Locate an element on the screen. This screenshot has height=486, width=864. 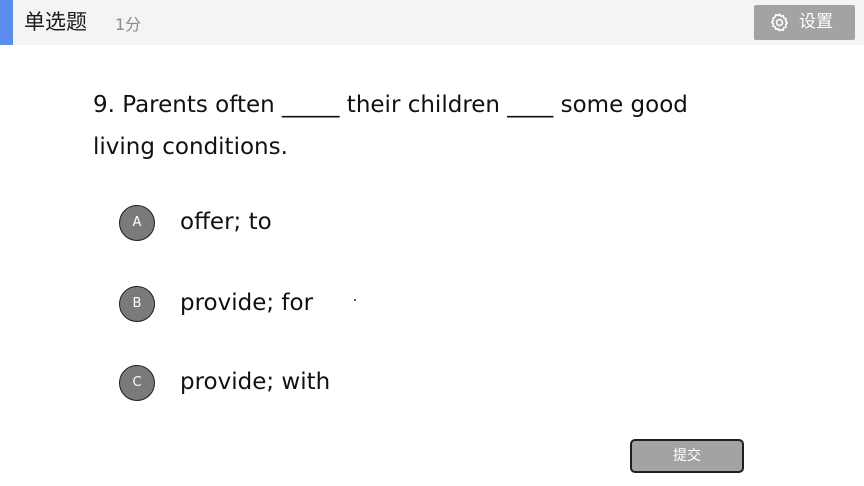
header-bar: 单选题 1分 设置 is located at coordinates (432, 22).